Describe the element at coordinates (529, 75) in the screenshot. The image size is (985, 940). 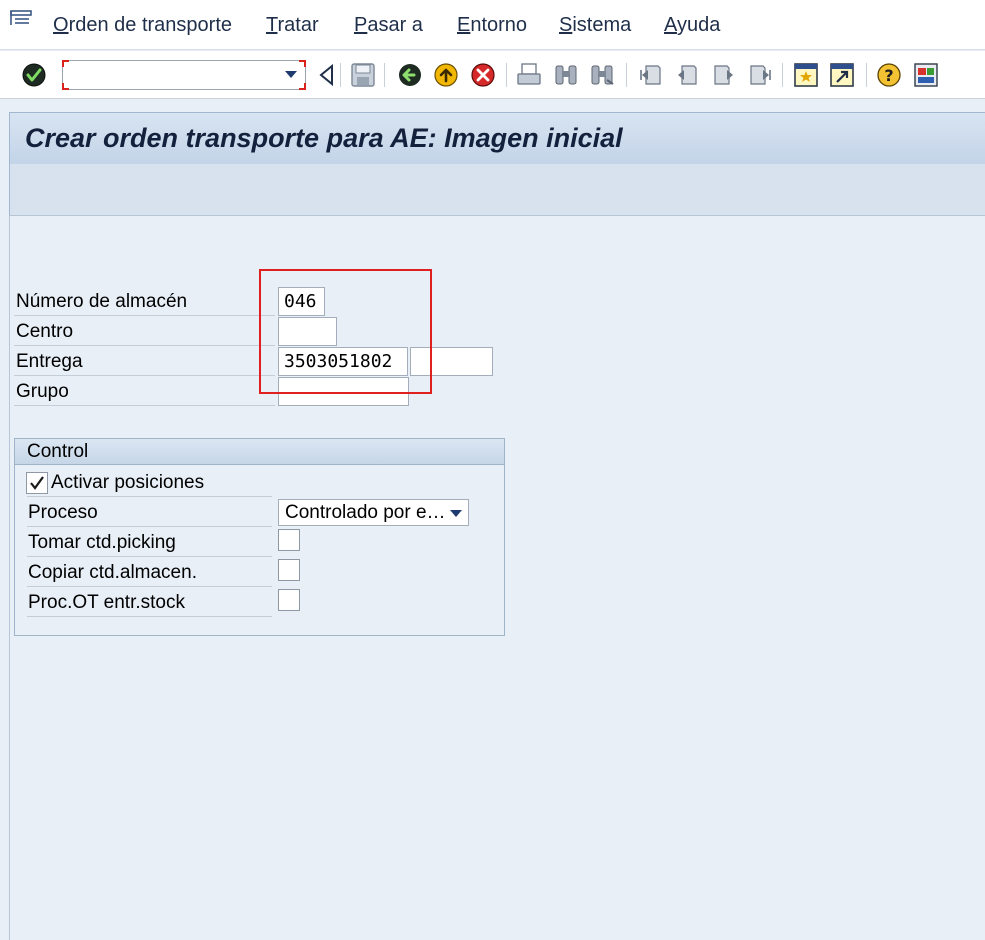
I see `print-icon` at that location.